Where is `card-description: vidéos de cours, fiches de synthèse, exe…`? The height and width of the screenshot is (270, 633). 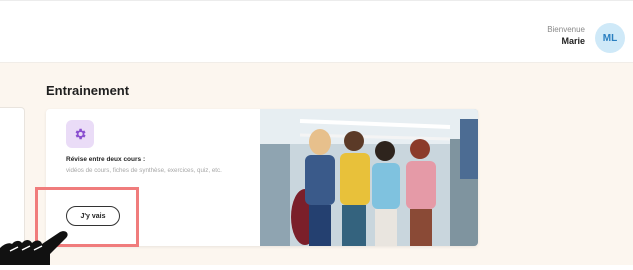 card-description: vidéos de cours, fiches de synthèse, exe… is located at coordinates (144, 170).